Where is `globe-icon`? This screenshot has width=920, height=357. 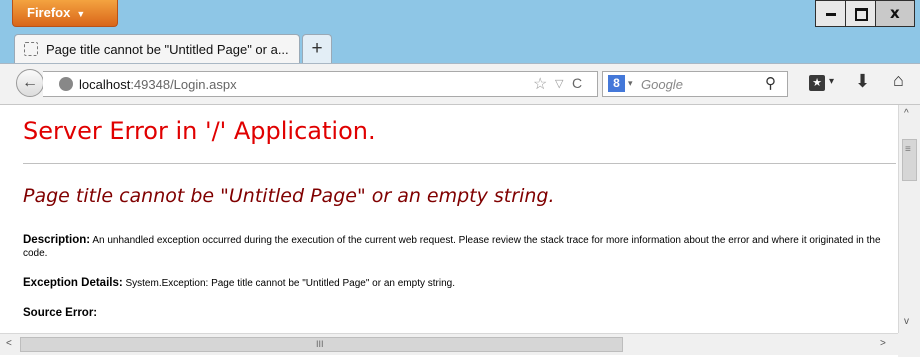
globe-icon is located at coordinates (66, 84).